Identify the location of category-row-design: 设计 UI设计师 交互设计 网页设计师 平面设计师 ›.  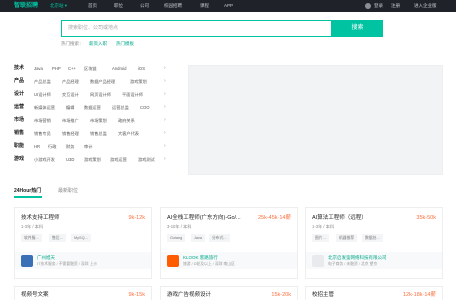
(92, 94).